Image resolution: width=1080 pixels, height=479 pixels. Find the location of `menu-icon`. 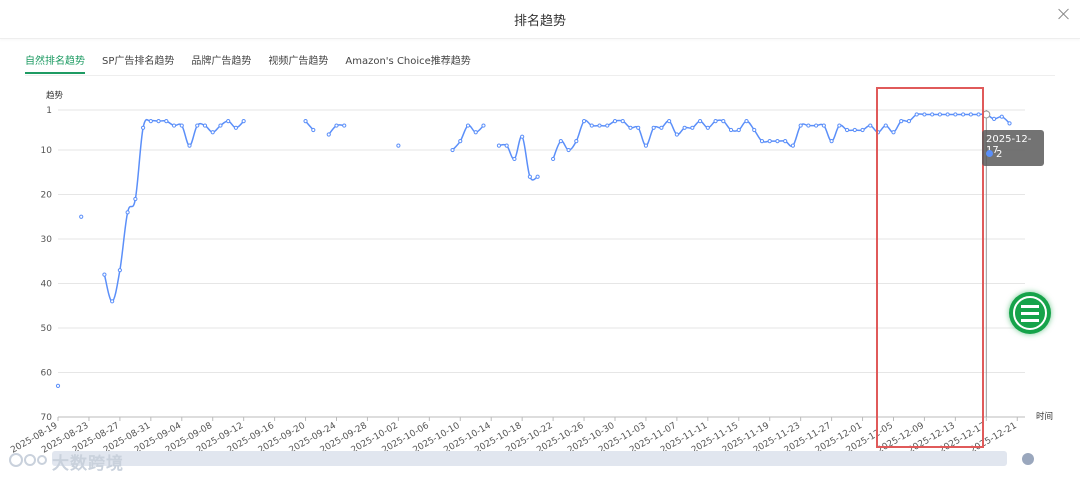

menu-icon is located at coordinates (1030, 306).